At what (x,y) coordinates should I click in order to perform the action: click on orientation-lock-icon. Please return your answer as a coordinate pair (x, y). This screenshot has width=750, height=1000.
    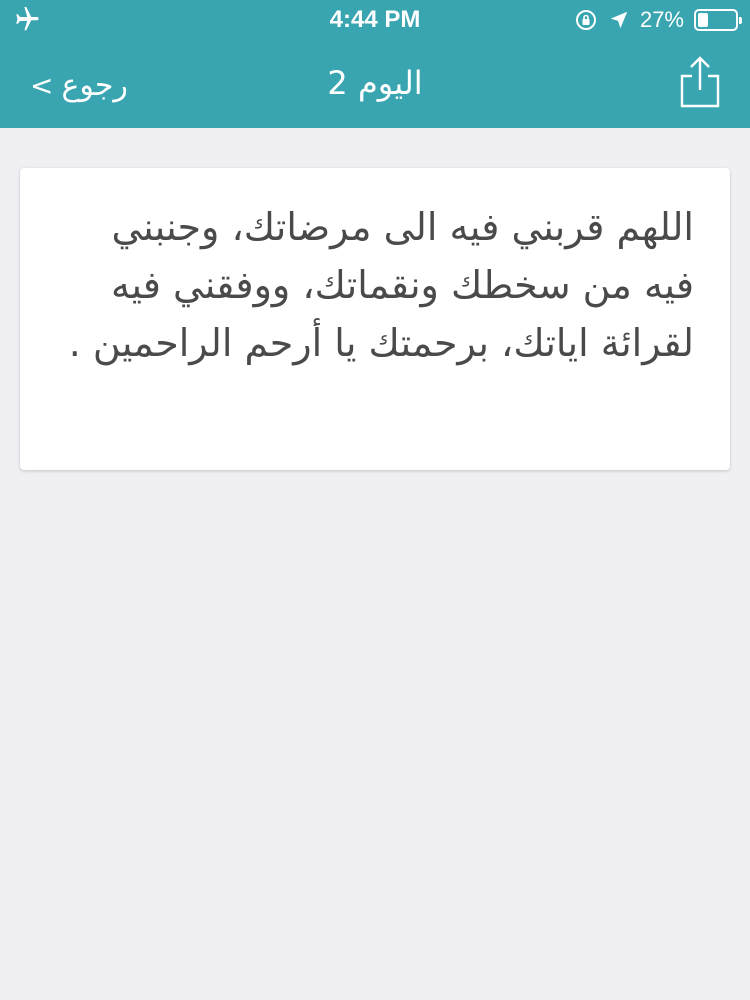
    Looking at the image, I should click on (585, 20).